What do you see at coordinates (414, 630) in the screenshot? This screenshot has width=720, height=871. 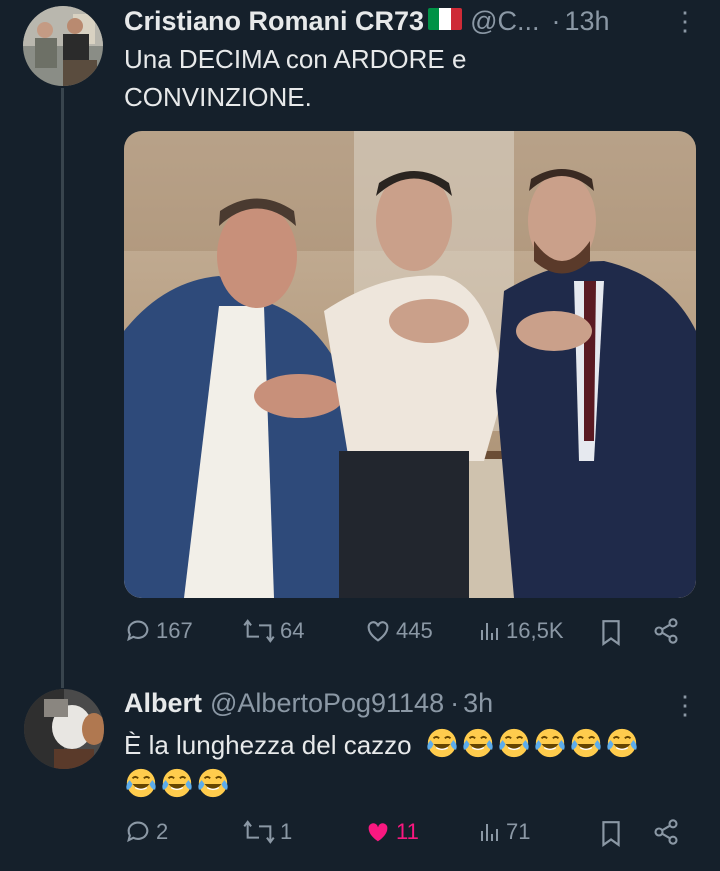 I see `like-count: 445` at bounding box center [414, 630].